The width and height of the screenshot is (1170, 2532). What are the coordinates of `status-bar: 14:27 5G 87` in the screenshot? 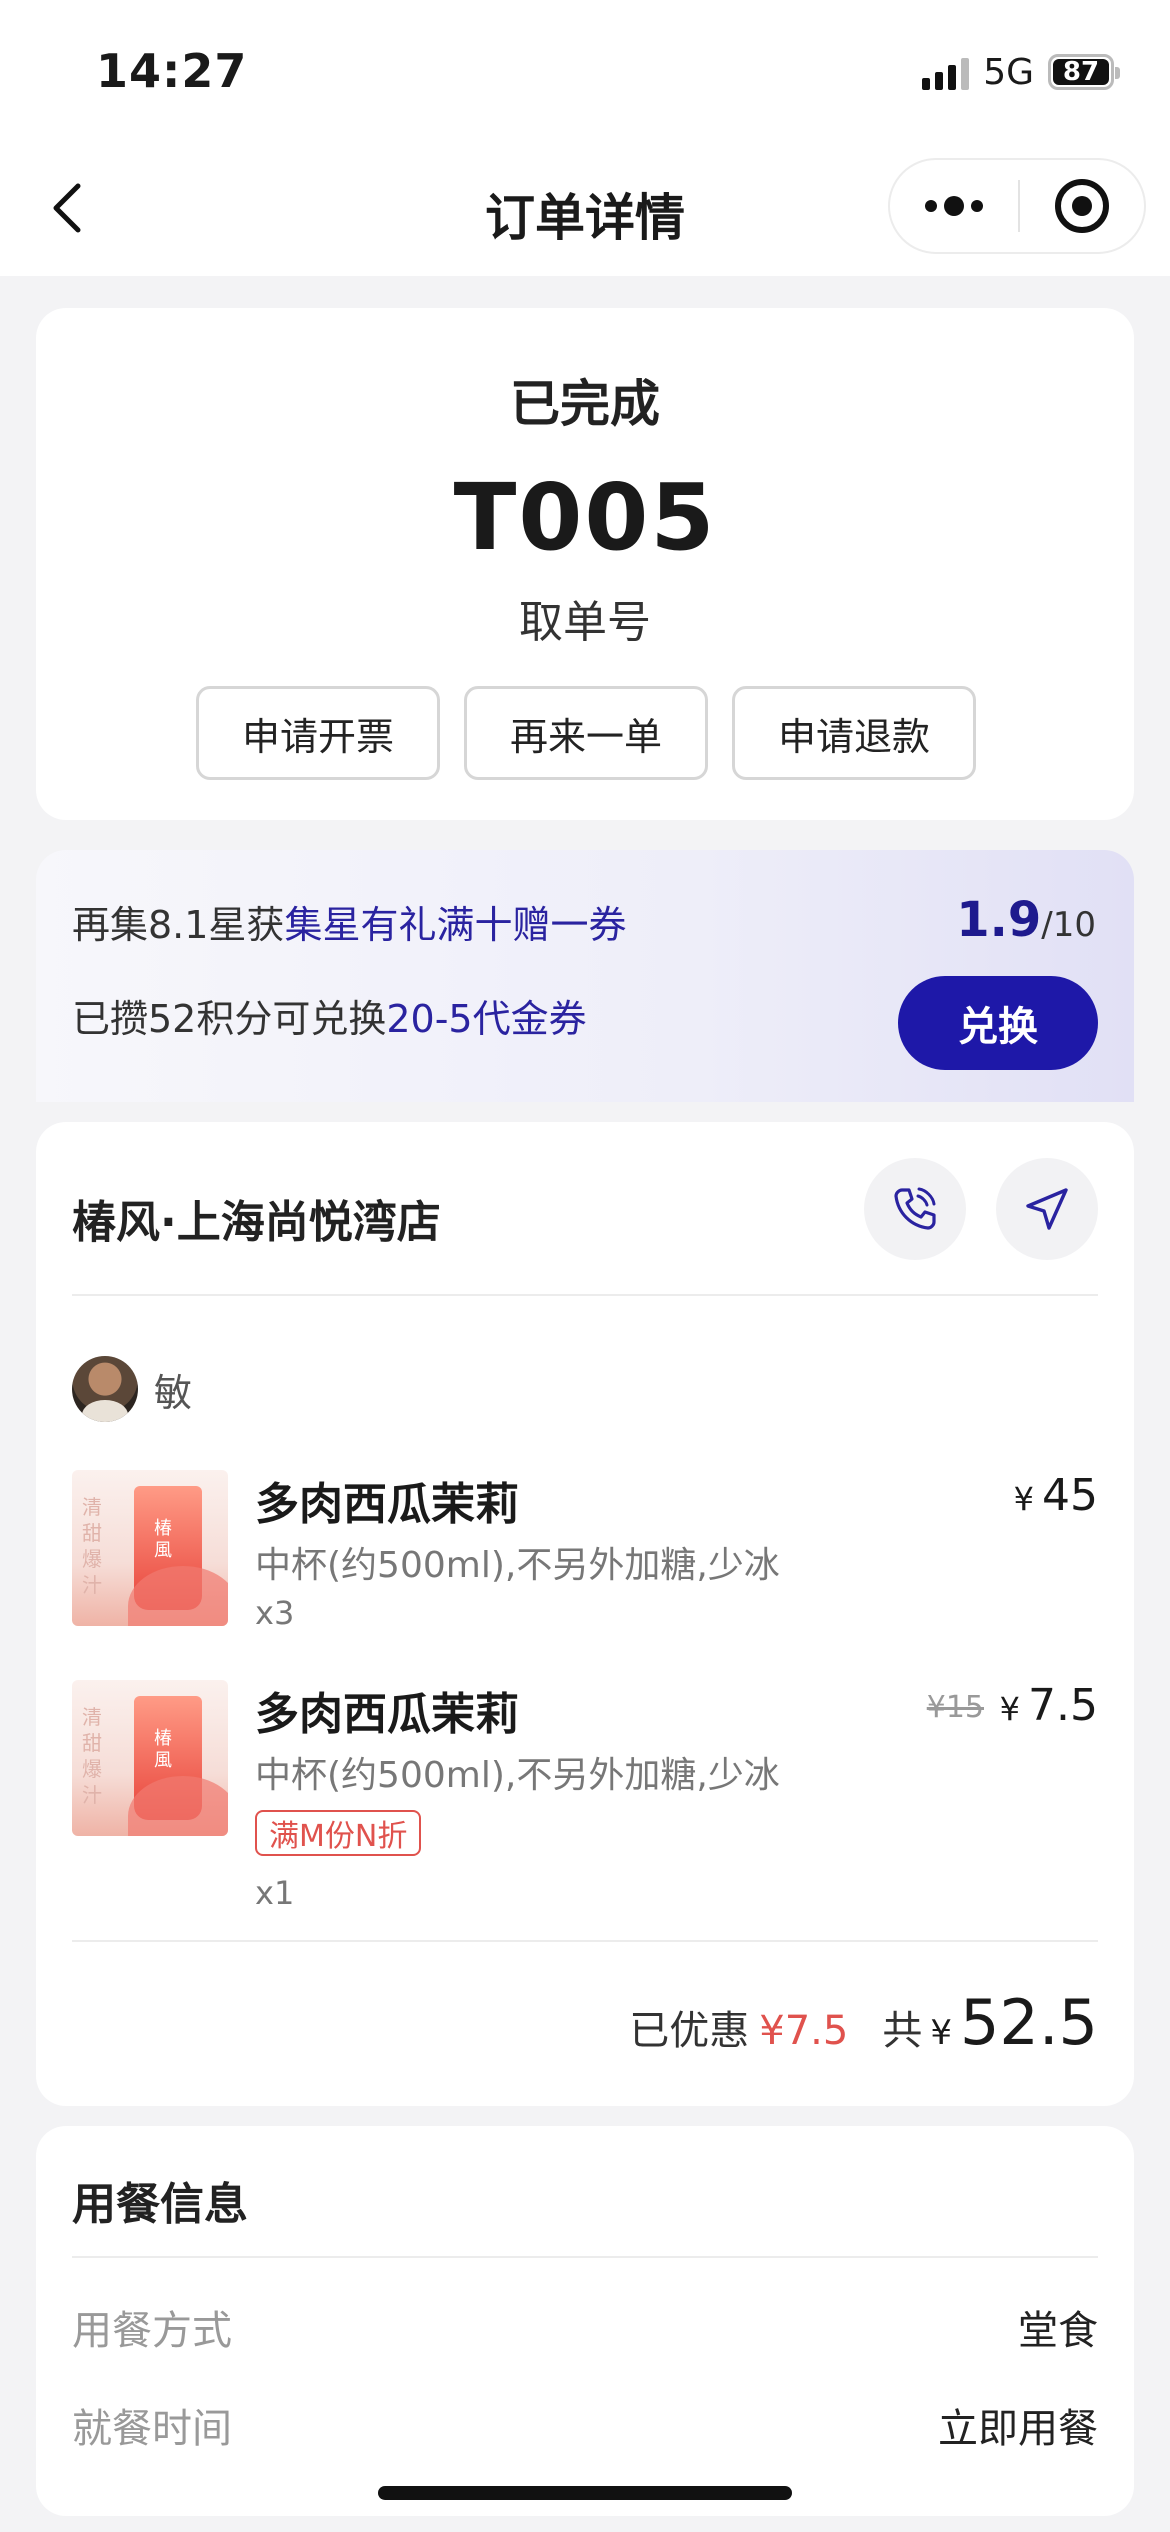 It's located at (585, 70).